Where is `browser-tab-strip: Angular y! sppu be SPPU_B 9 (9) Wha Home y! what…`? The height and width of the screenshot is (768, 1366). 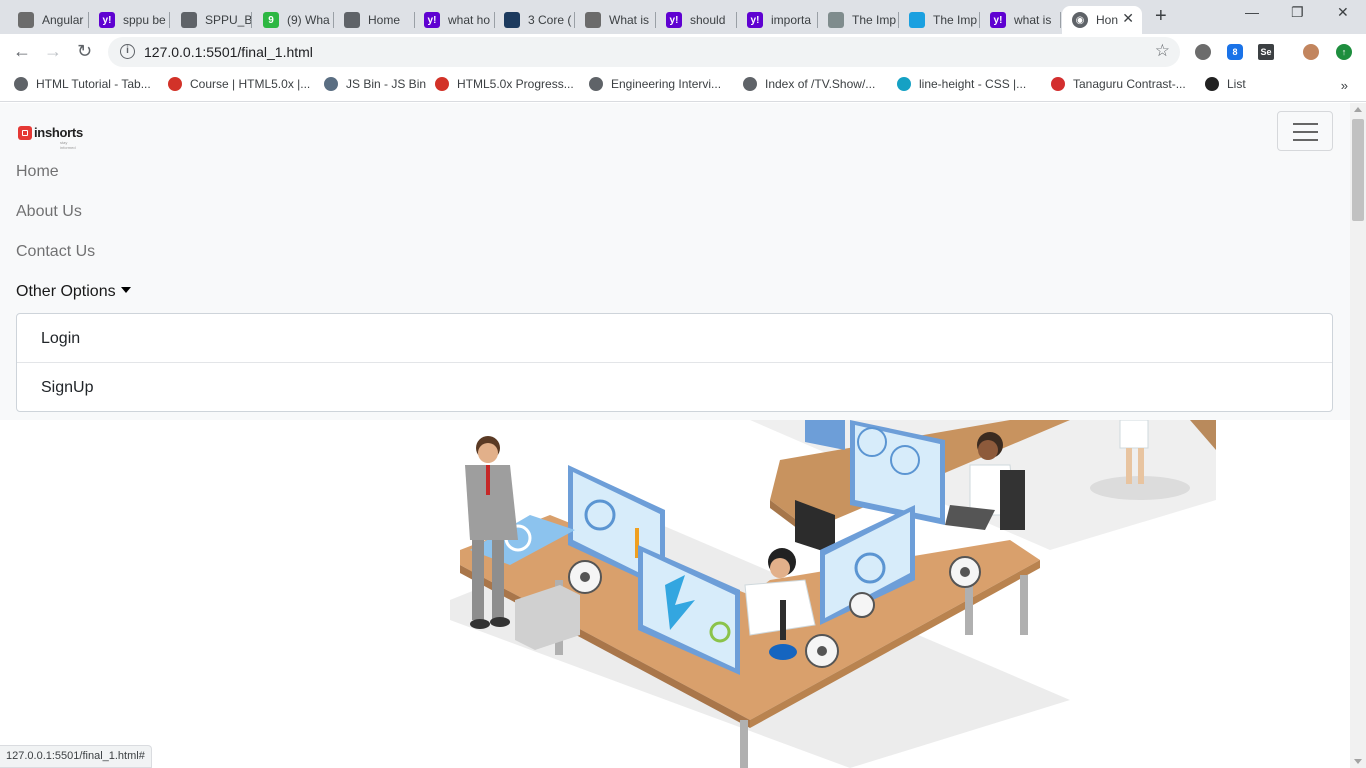
browser-tab-strip: Angular y! sppu be SPPU_B 9 (9) Wha Home y! what… is located at coordinates (683, 17).